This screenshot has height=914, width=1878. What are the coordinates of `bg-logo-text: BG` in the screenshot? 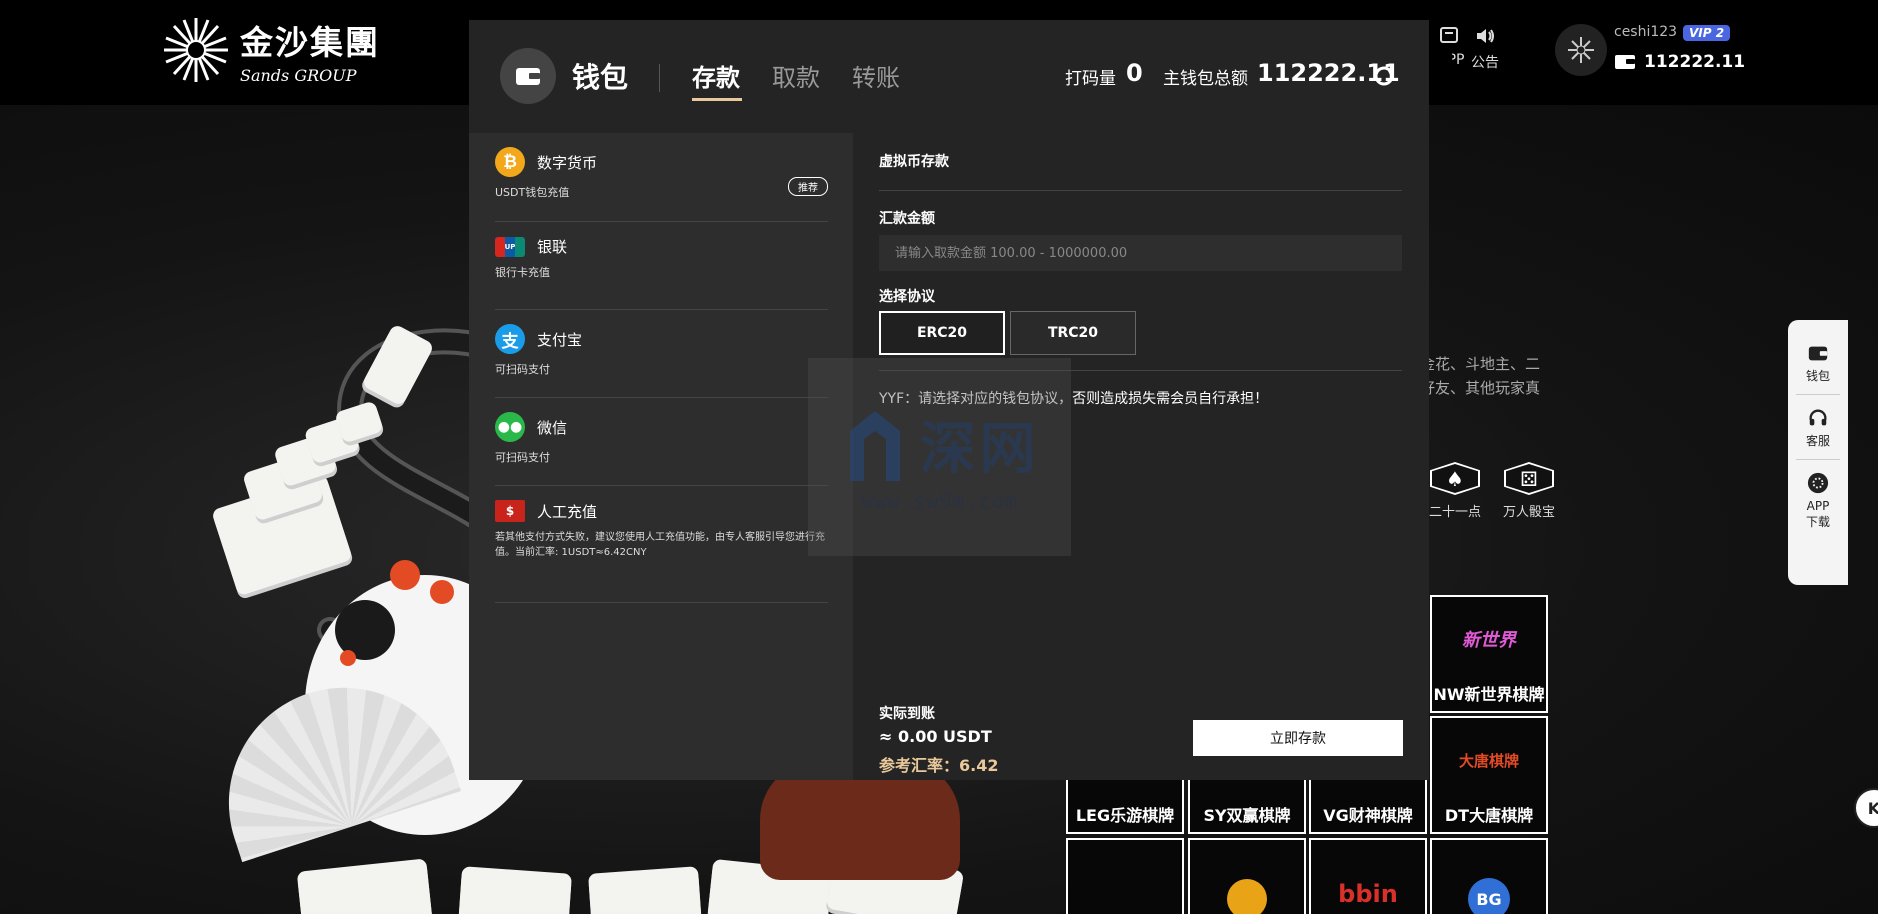 It's located at (1489, 896).